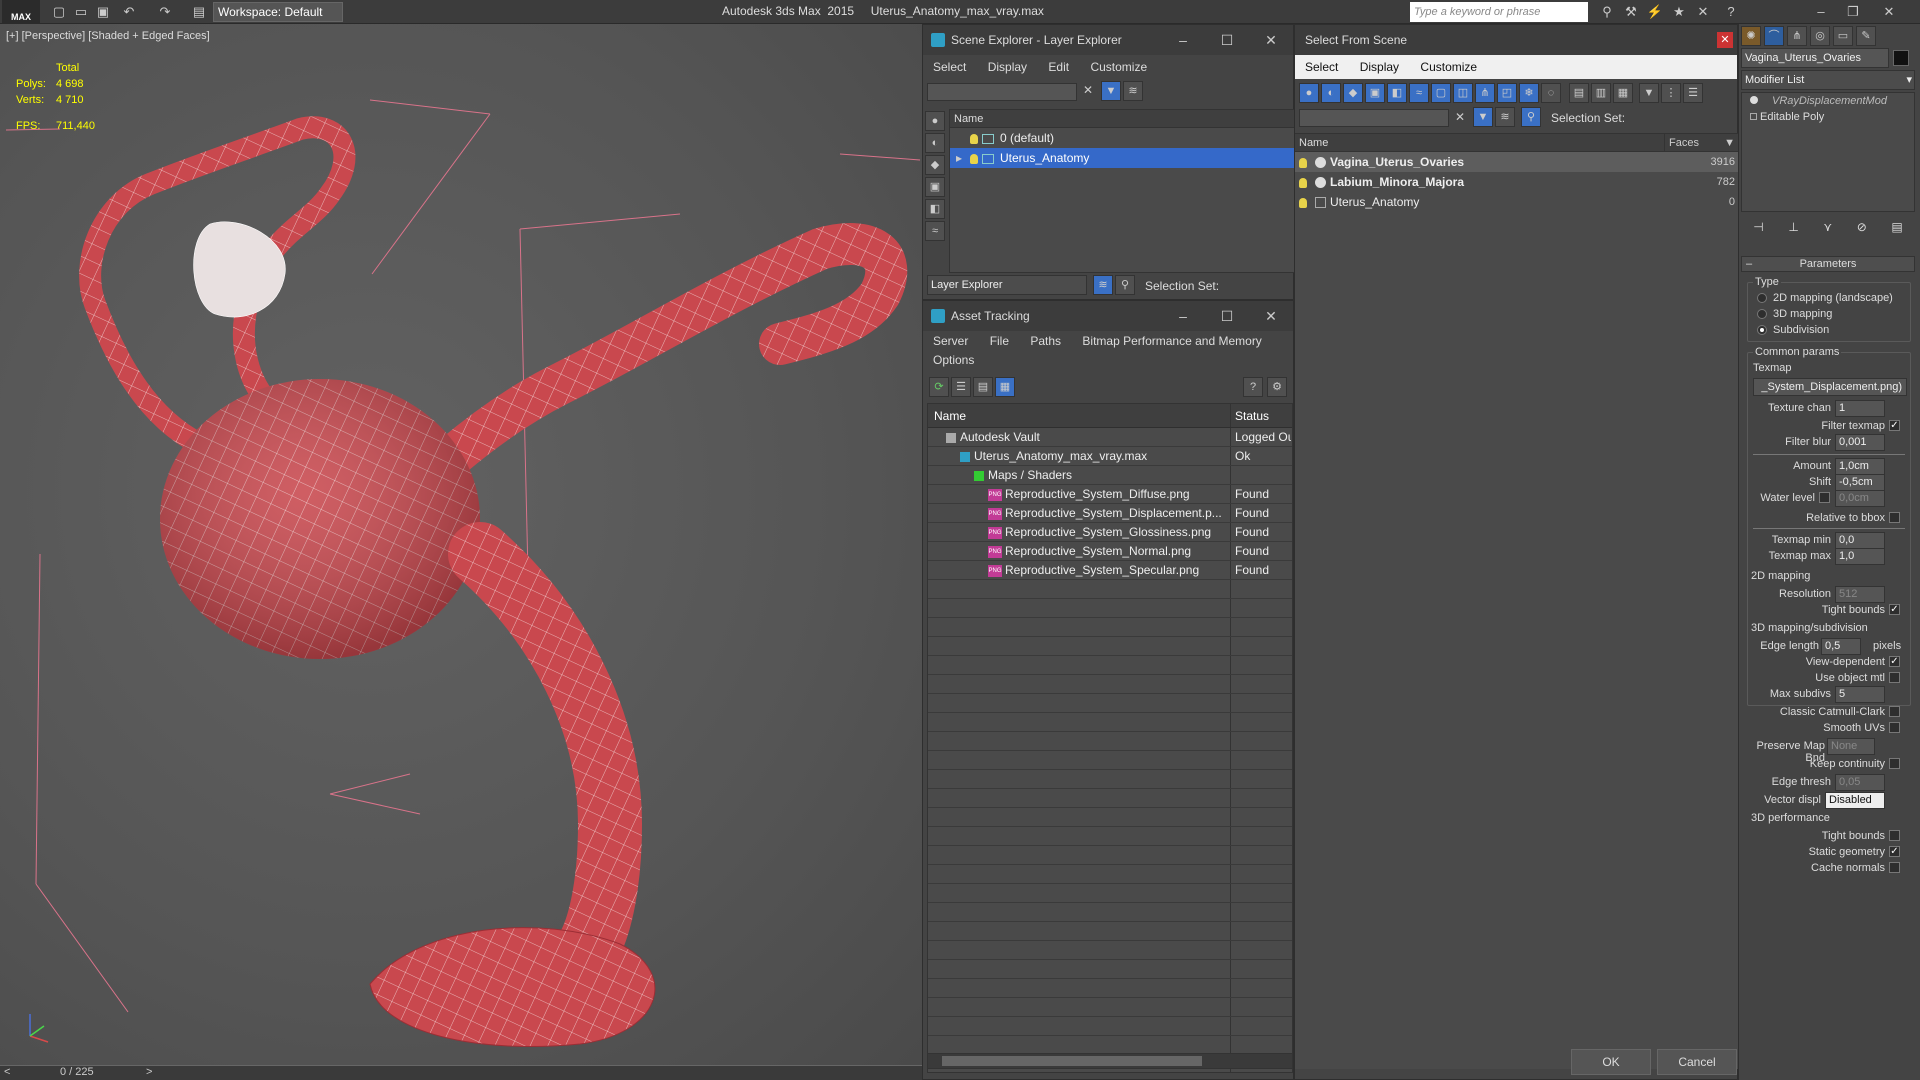  What do you see at coordinates (149, 1072) in the screenshot?
I see `next-frame-icon: >` at bounding box center [149, 1072].